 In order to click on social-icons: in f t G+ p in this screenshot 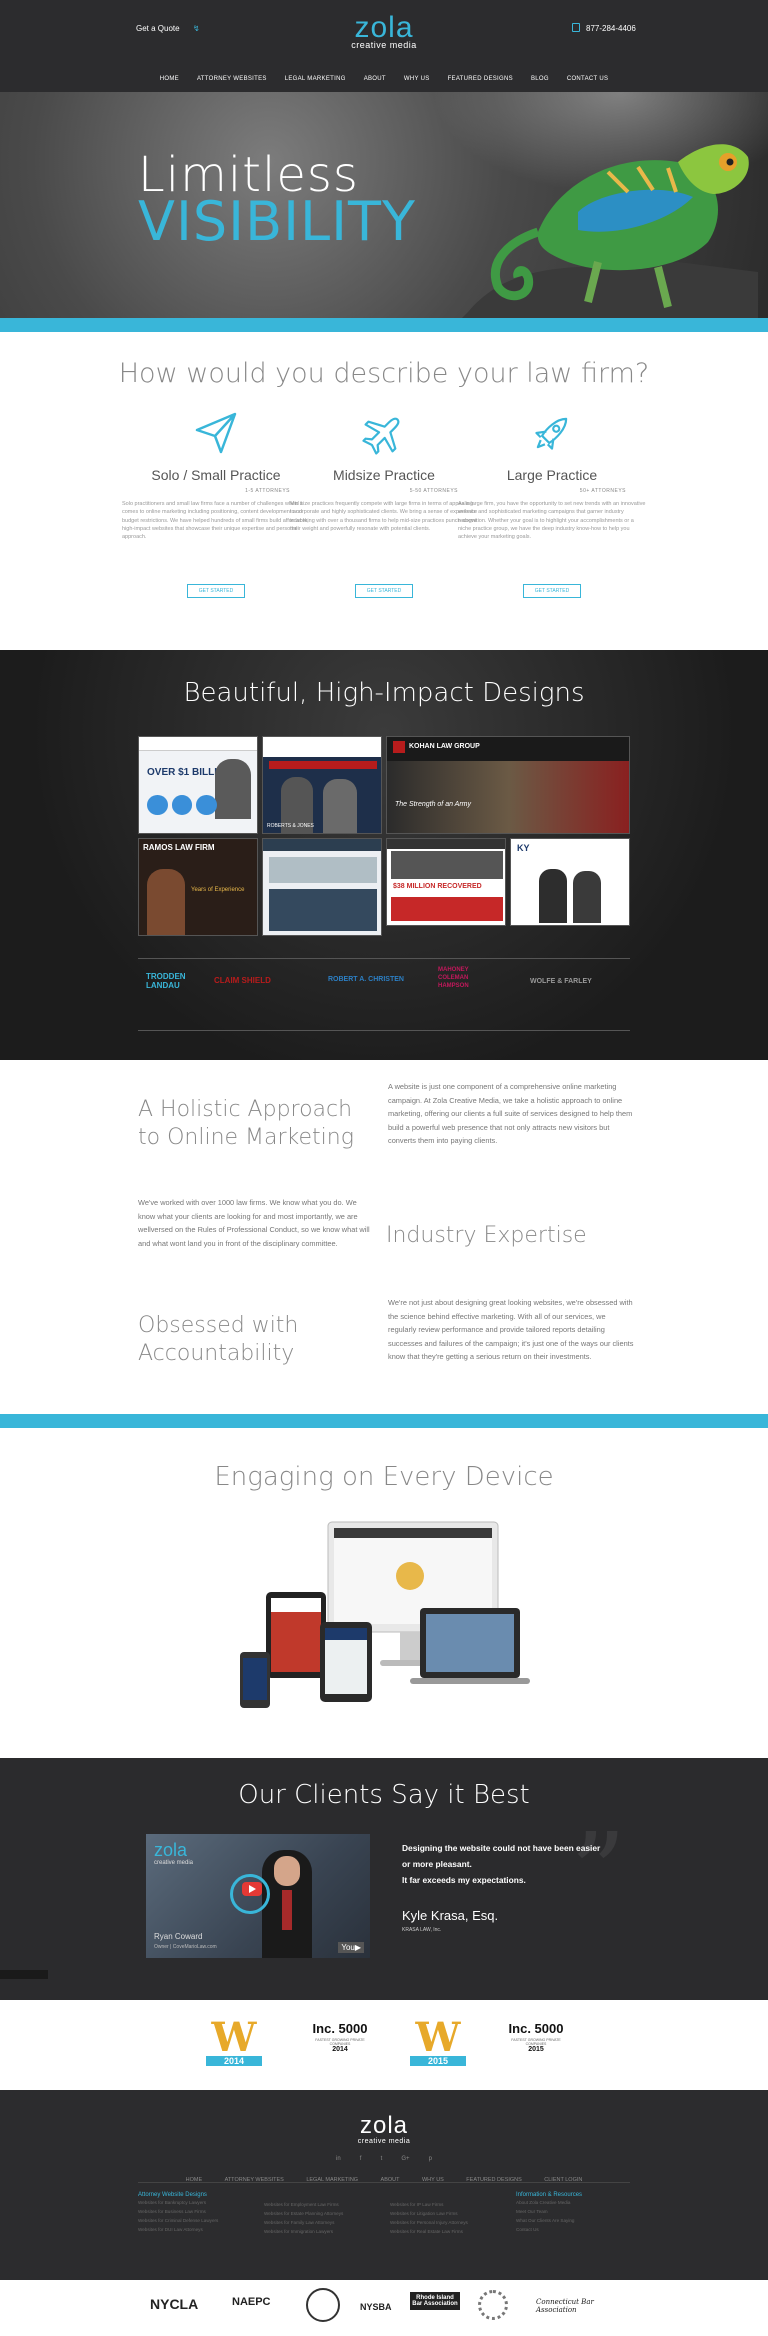, I will do `click(384, 2159)`.